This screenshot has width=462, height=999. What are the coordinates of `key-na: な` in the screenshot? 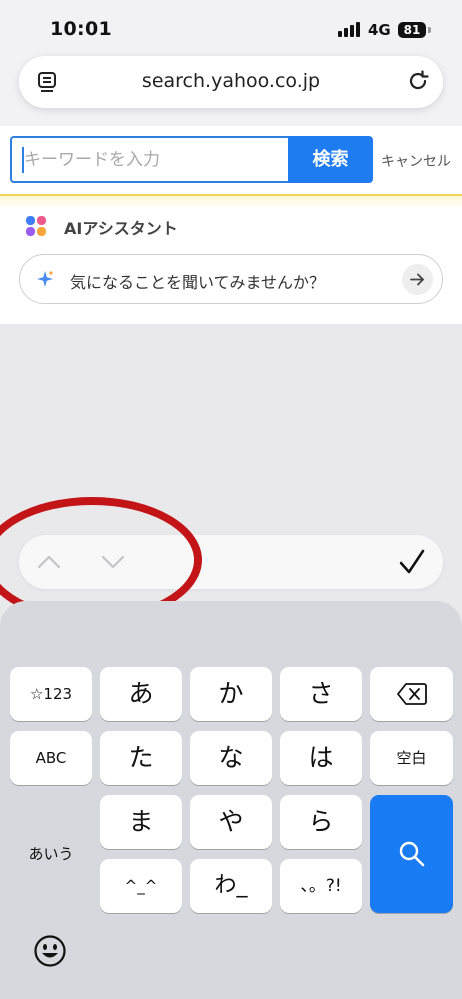 It's located at (231, 758).